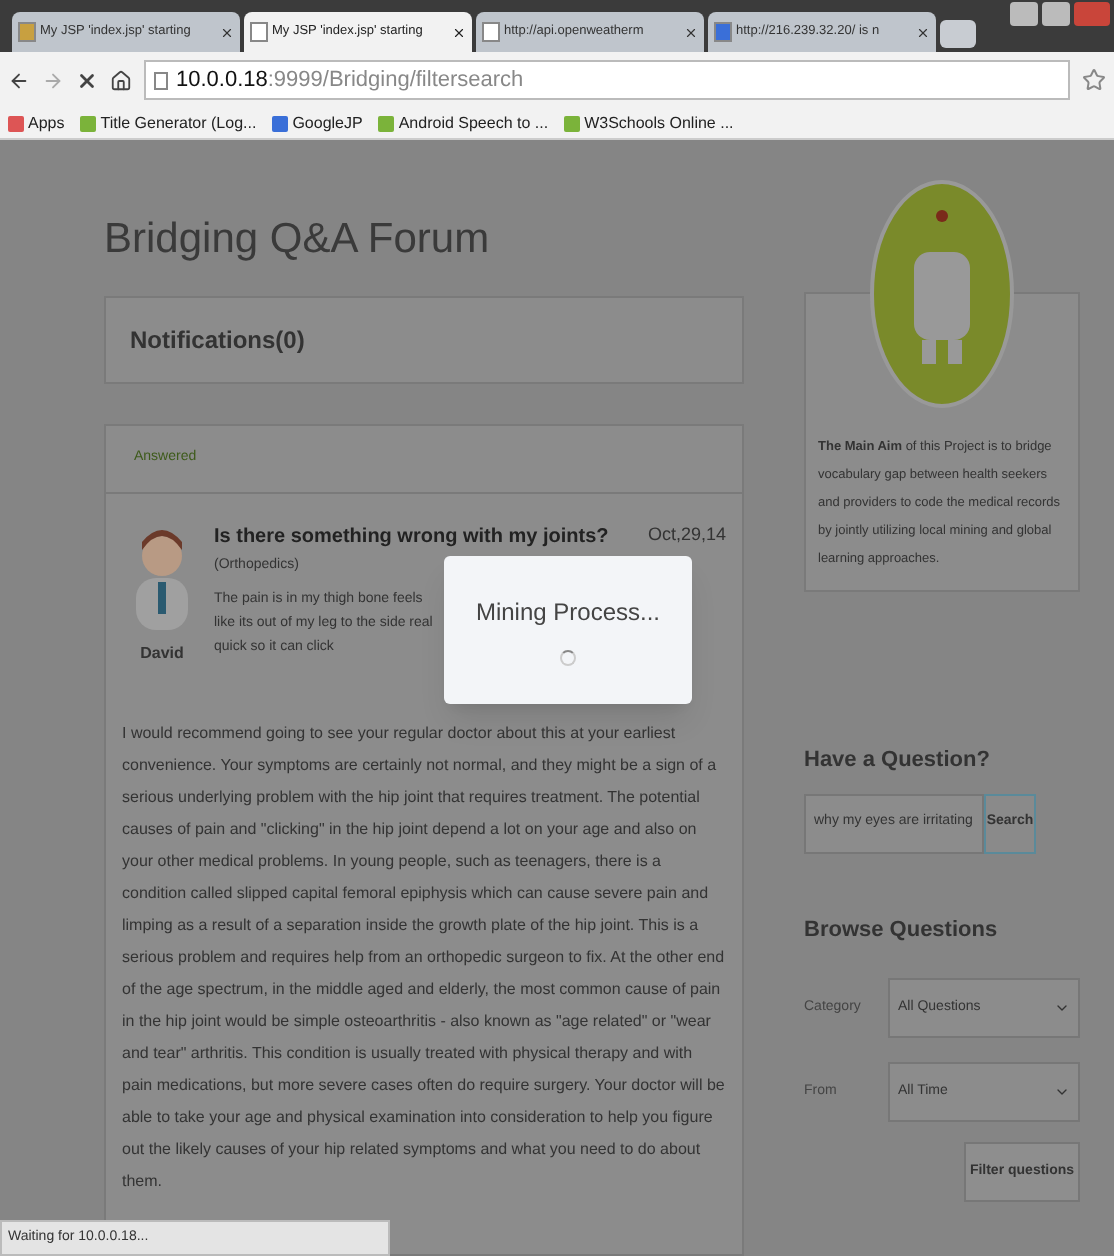 The height and width of the screenshot is (1256, 1114). Describe the element at coordinates (411, 536) in the screenshot. I see `question-title: Is there something wrong with my joints?` at that location.